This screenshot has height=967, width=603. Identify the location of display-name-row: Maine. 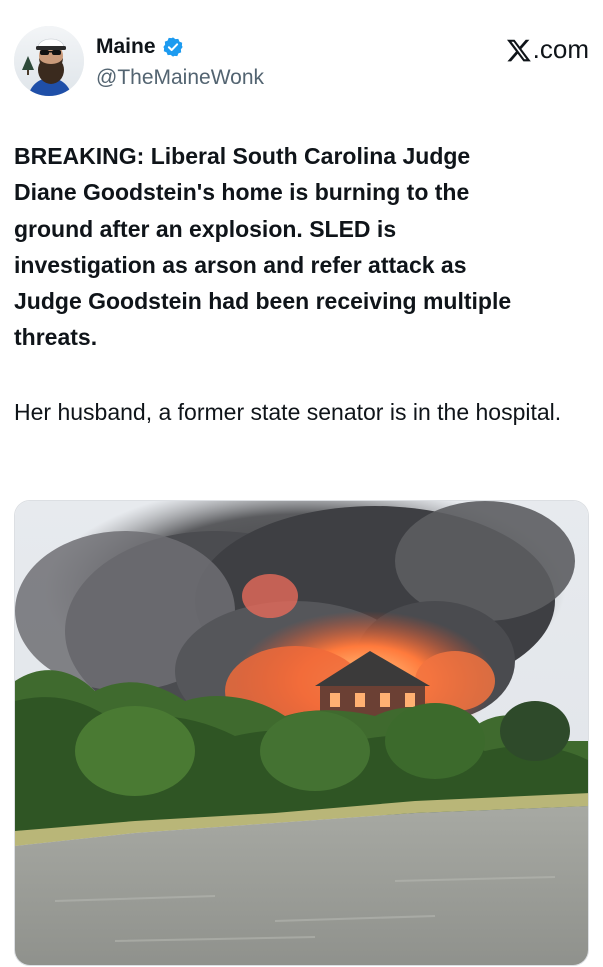
(180, 47).